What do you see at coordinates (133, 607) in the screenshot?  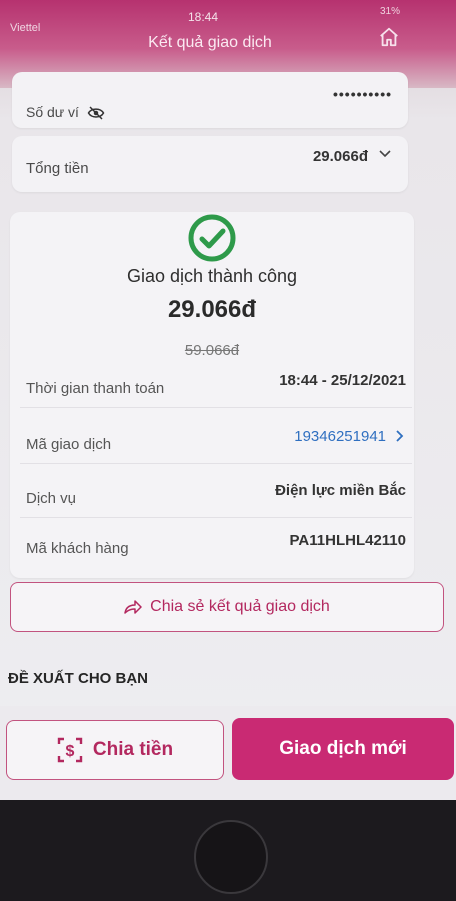 I see `share-icon` at bounding box center [133, 607].